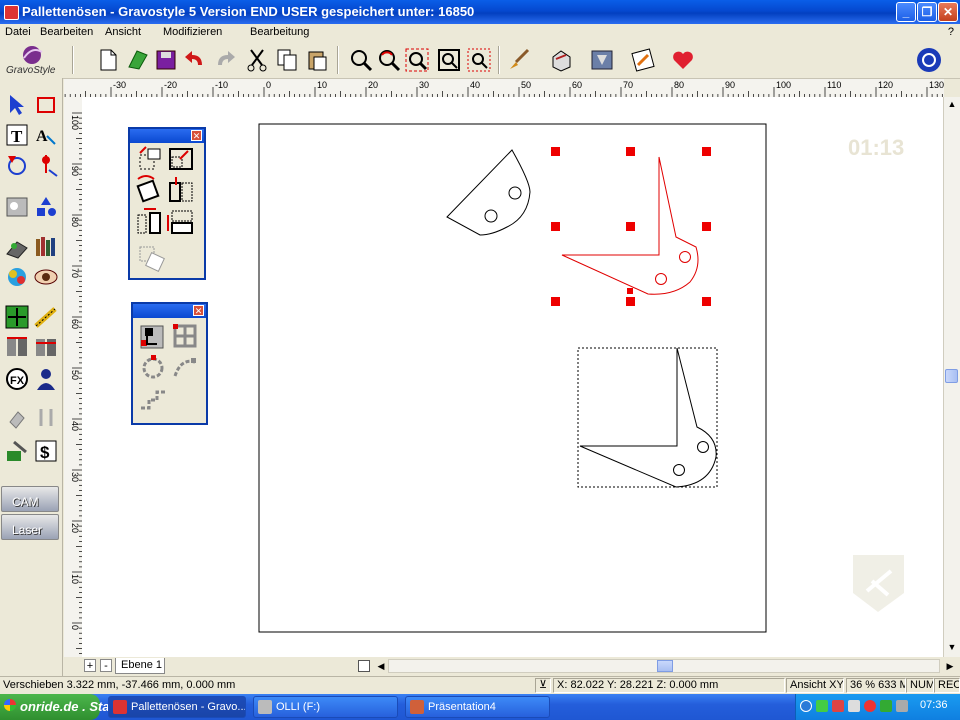  I want to click on remove-layer-button: -, so click(106, 665).